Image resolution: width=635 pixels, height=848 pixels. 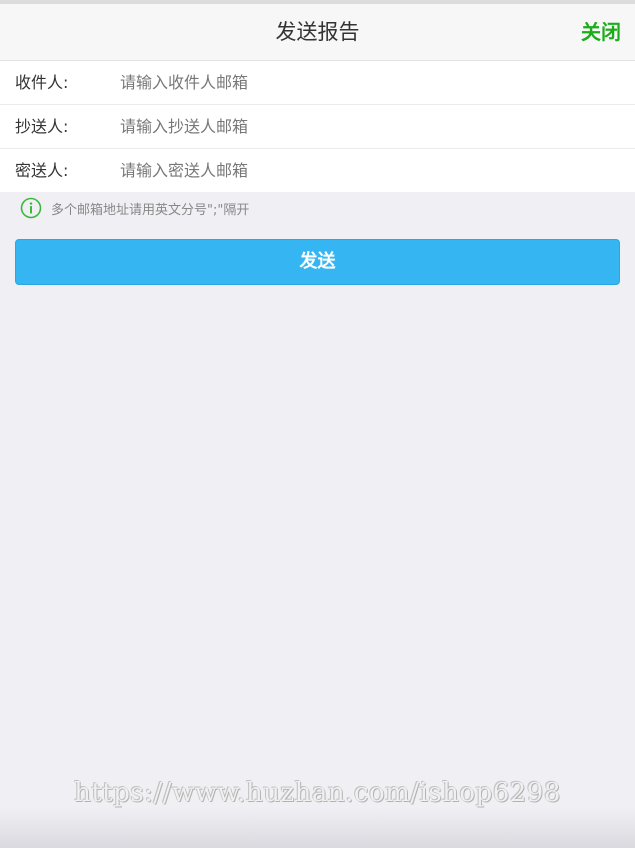 I want to click on bcc-email-input, so click(x=370, y=170).